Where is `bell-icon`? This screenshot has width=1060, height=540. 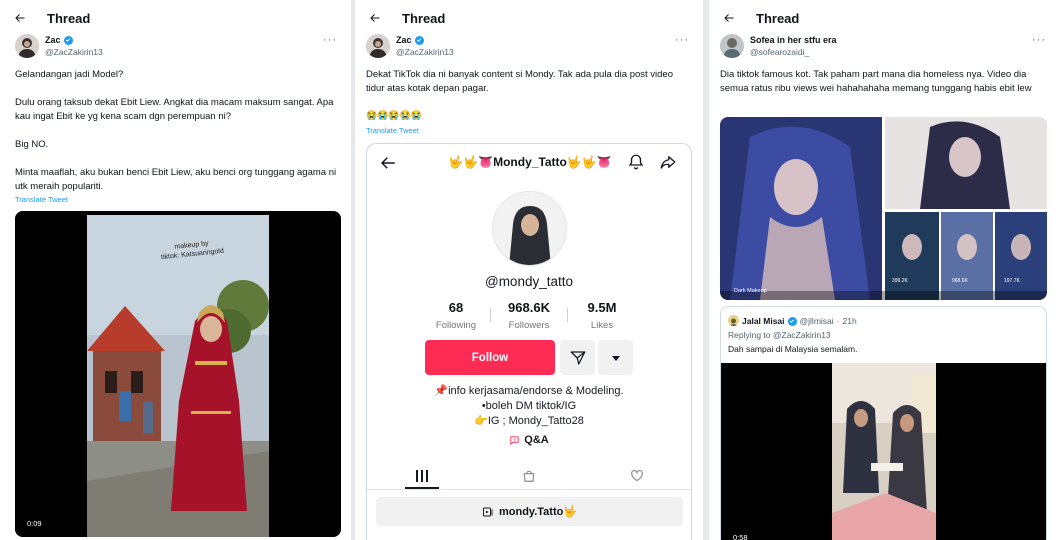 bell-icon is located at coordinates (636, 164).